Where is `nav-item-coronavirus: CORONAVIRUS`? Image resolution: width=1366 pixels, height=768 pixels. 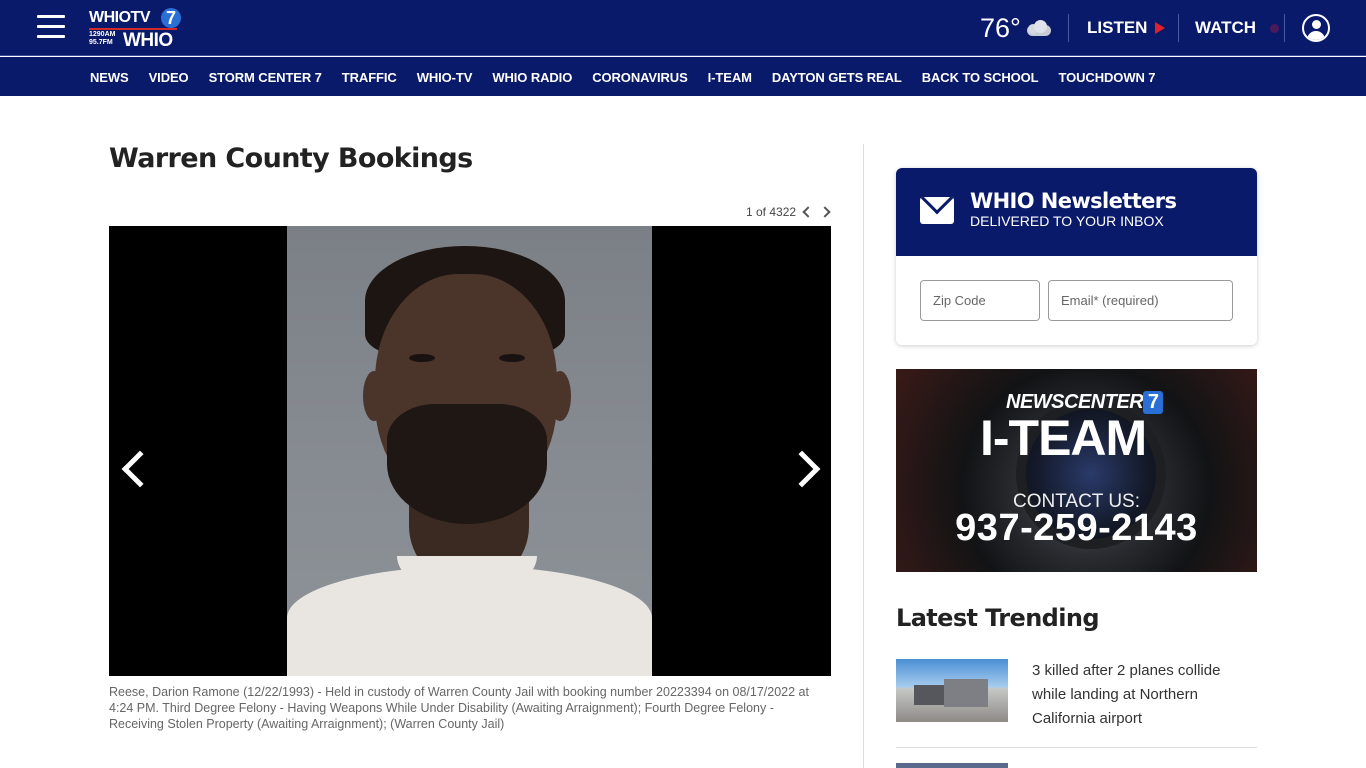 nav-item-coronavirus: CORONAVIRUS is located at coordinates (640, 77).